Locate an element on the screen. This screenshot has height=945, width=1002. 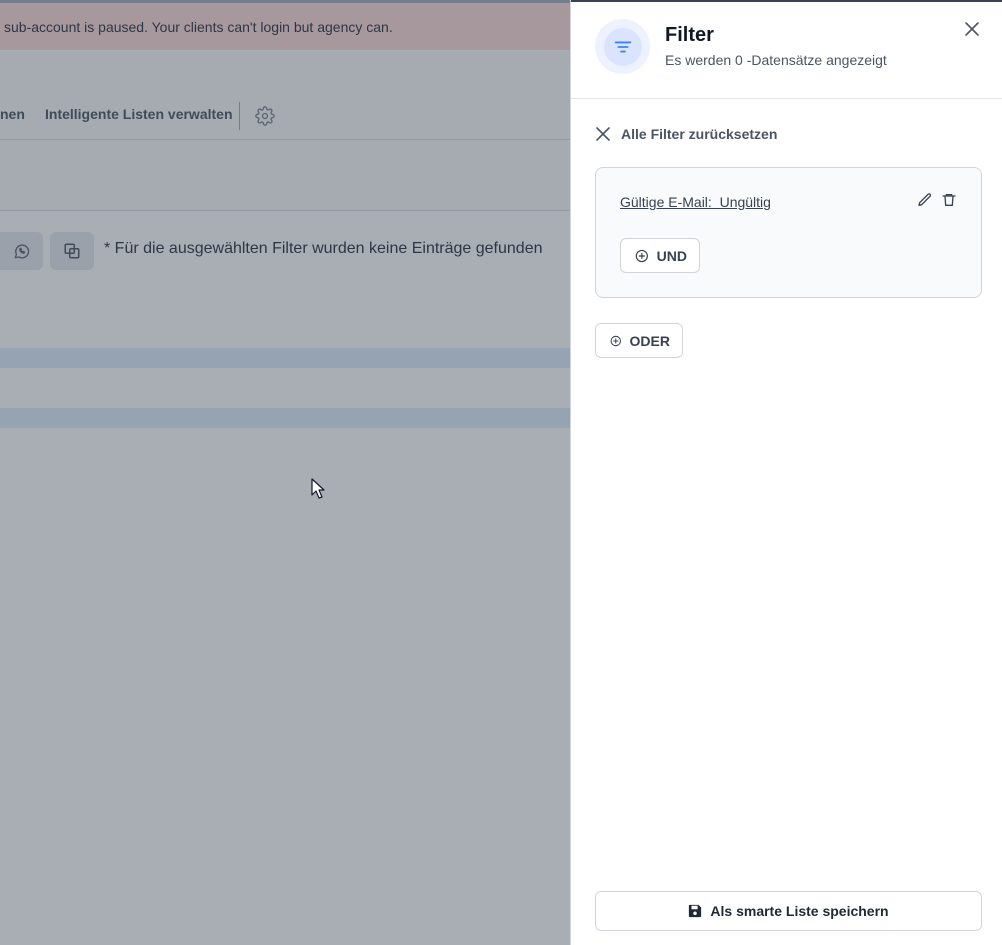
trash-icon is located at coordinates (949, 200).